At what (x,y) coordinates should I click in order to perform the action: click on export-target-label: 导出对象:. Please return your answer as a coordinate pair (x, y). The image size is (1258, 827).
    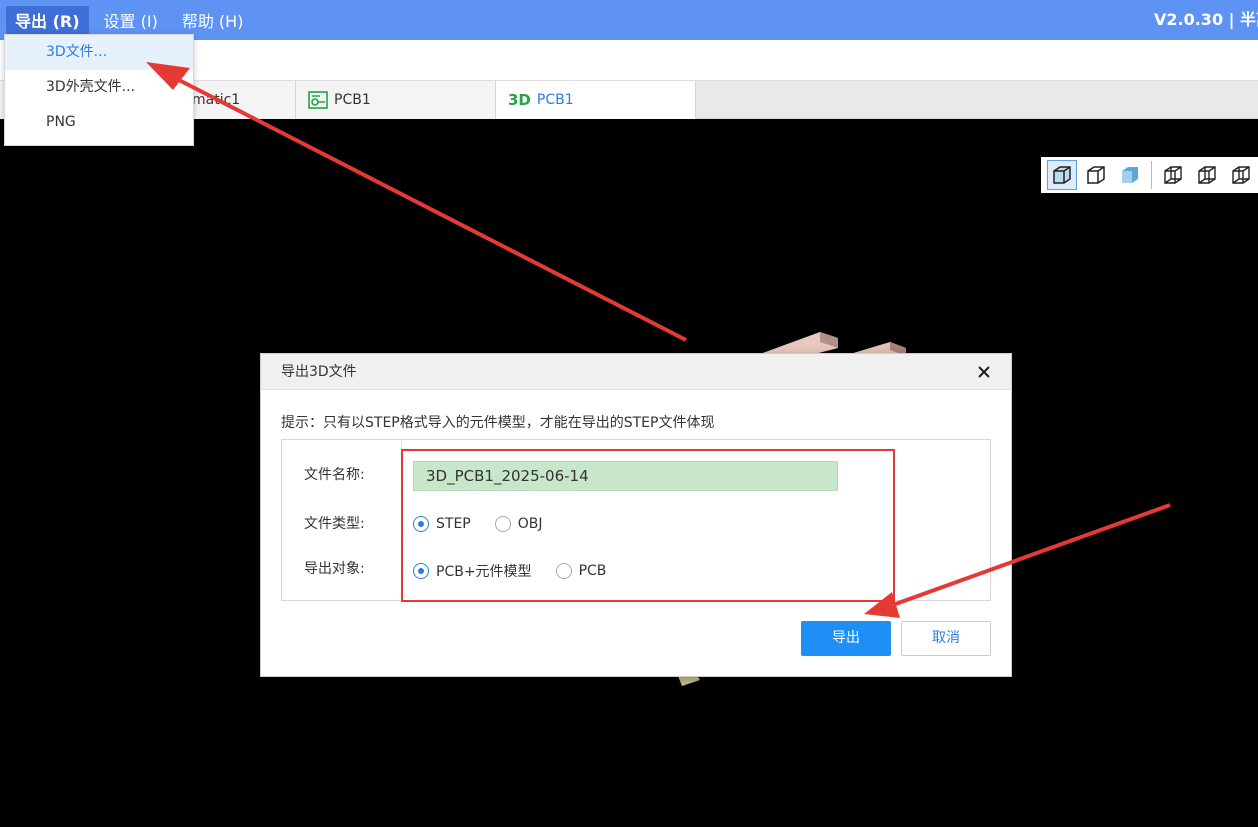
    Looking at the image, I should click on (334, 569).